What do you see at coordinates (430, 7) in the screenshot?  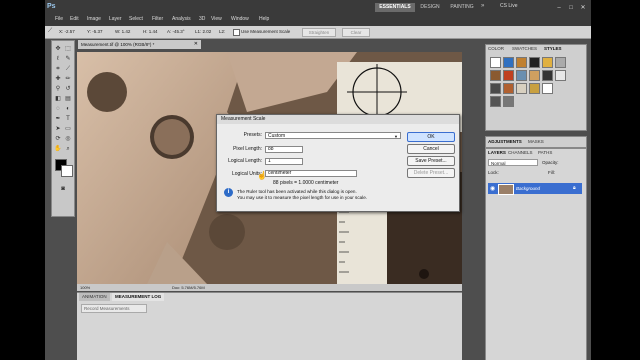 I see `workspace-design-button: DESIGN` at bounding box center [430, 7].